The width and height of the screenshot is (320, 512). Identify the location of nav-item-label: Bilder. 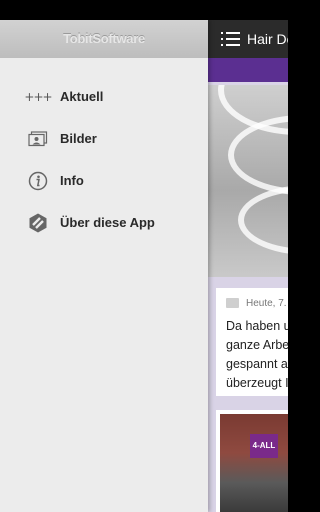
(78, 138).